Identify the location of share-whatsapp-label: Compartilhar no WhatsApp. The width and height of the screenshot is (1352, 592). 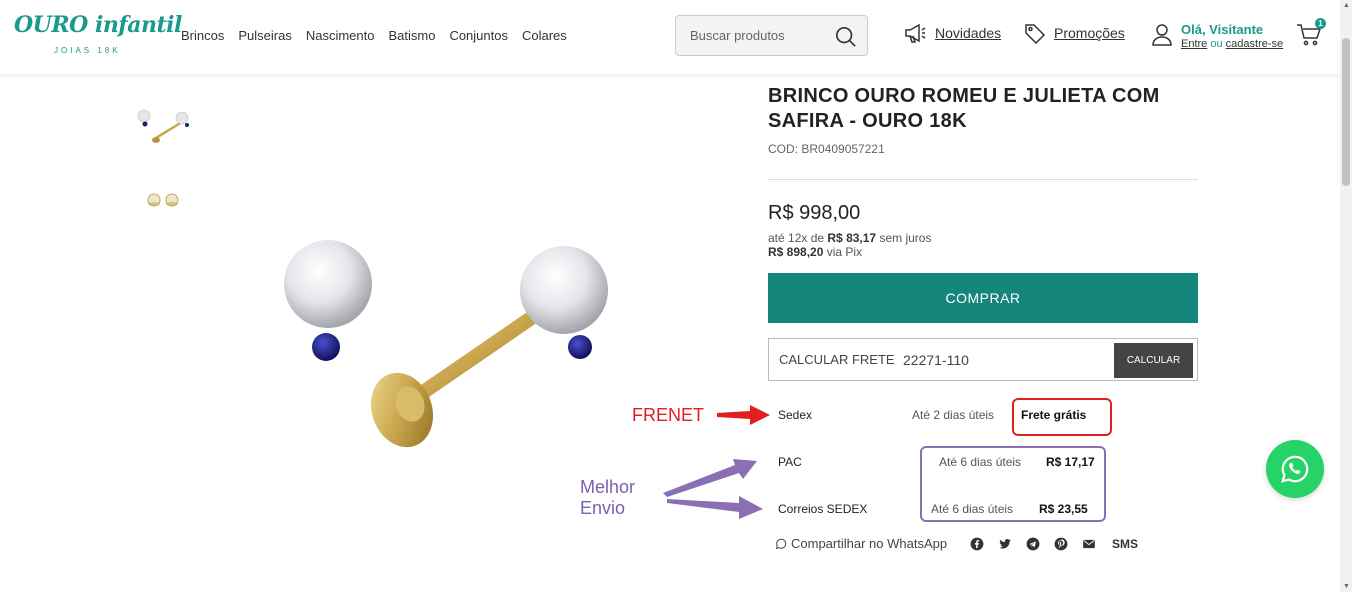
(869, 543).